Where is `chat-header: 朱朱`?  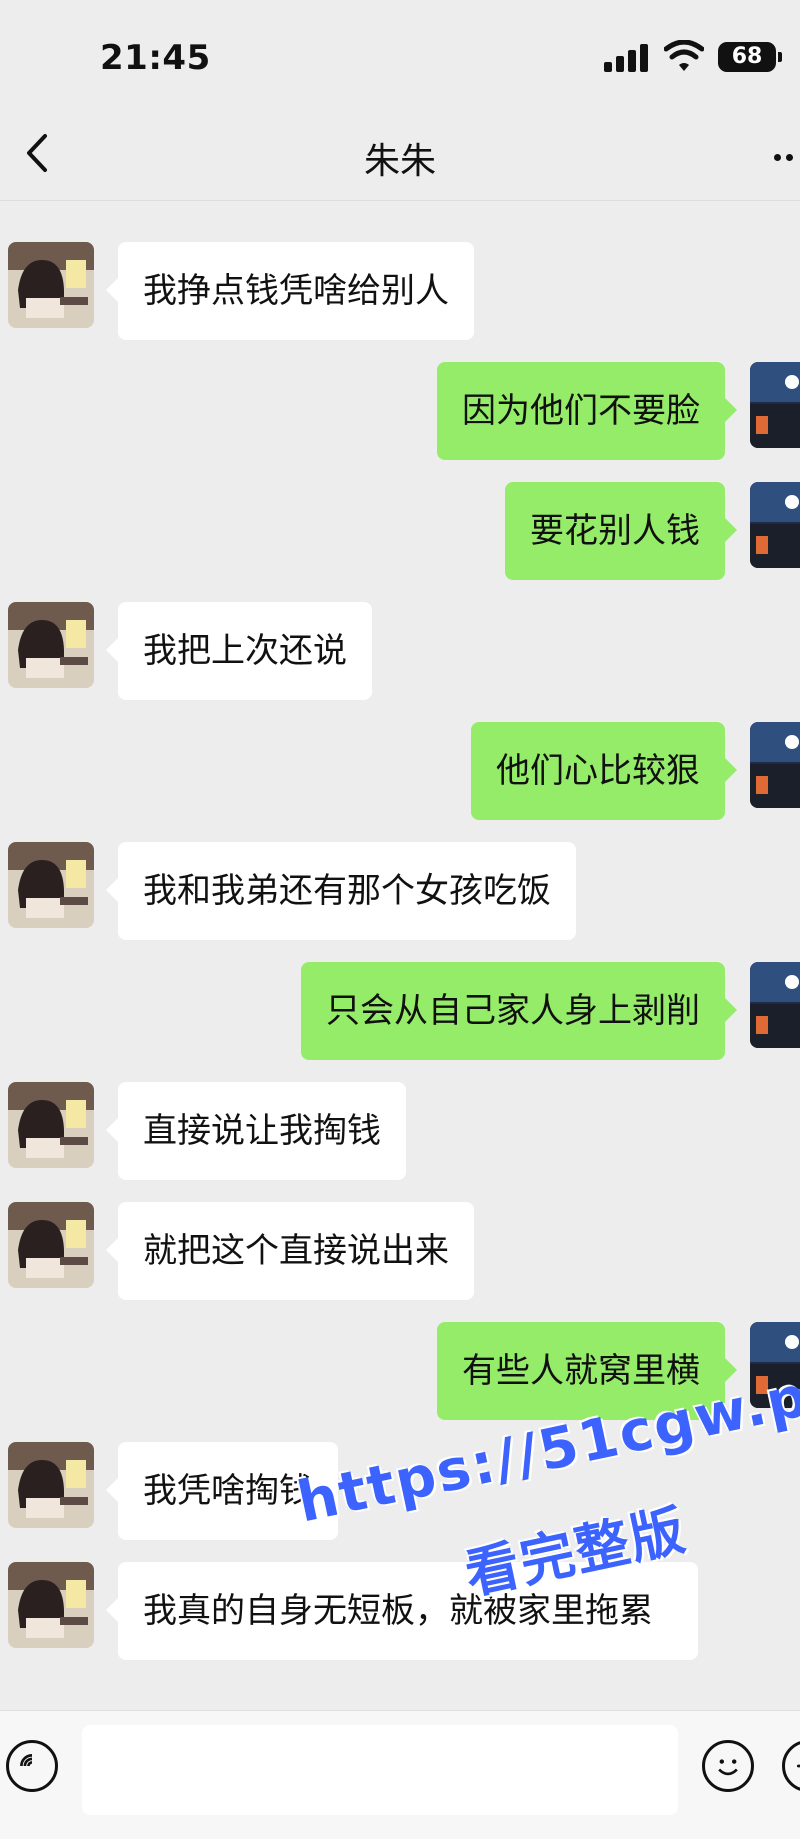 chat-header: 朱朱 is located at coordinates (400, 155).